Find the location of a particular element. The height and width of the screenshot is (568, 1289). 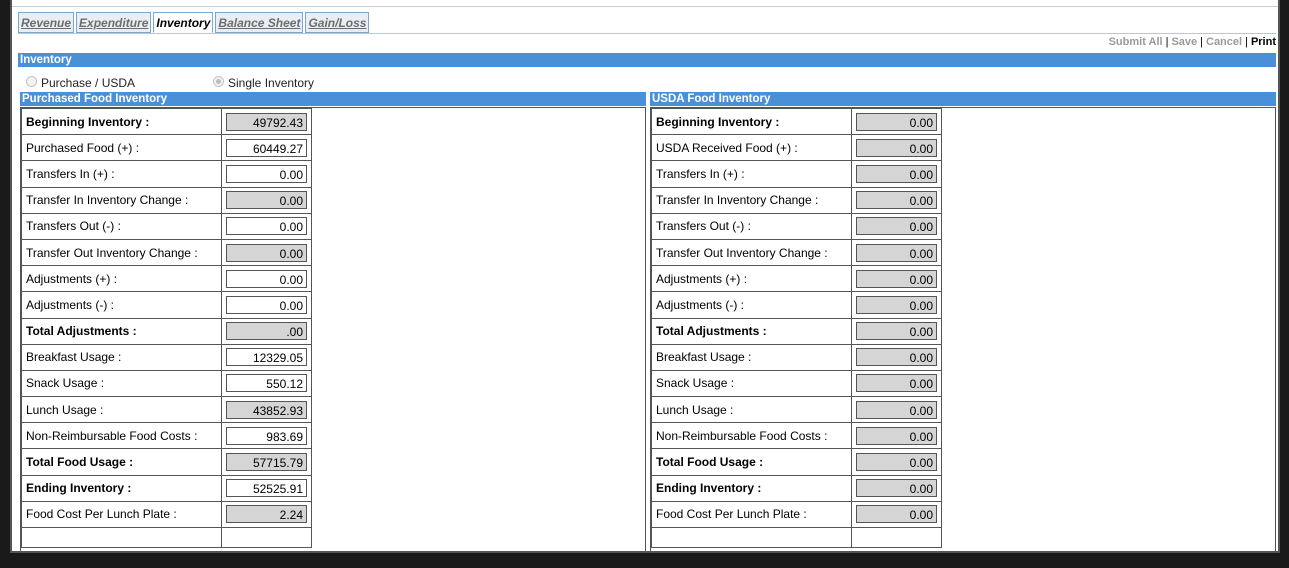

value-cell: 12329.05 is located at coordinates (266, 357).